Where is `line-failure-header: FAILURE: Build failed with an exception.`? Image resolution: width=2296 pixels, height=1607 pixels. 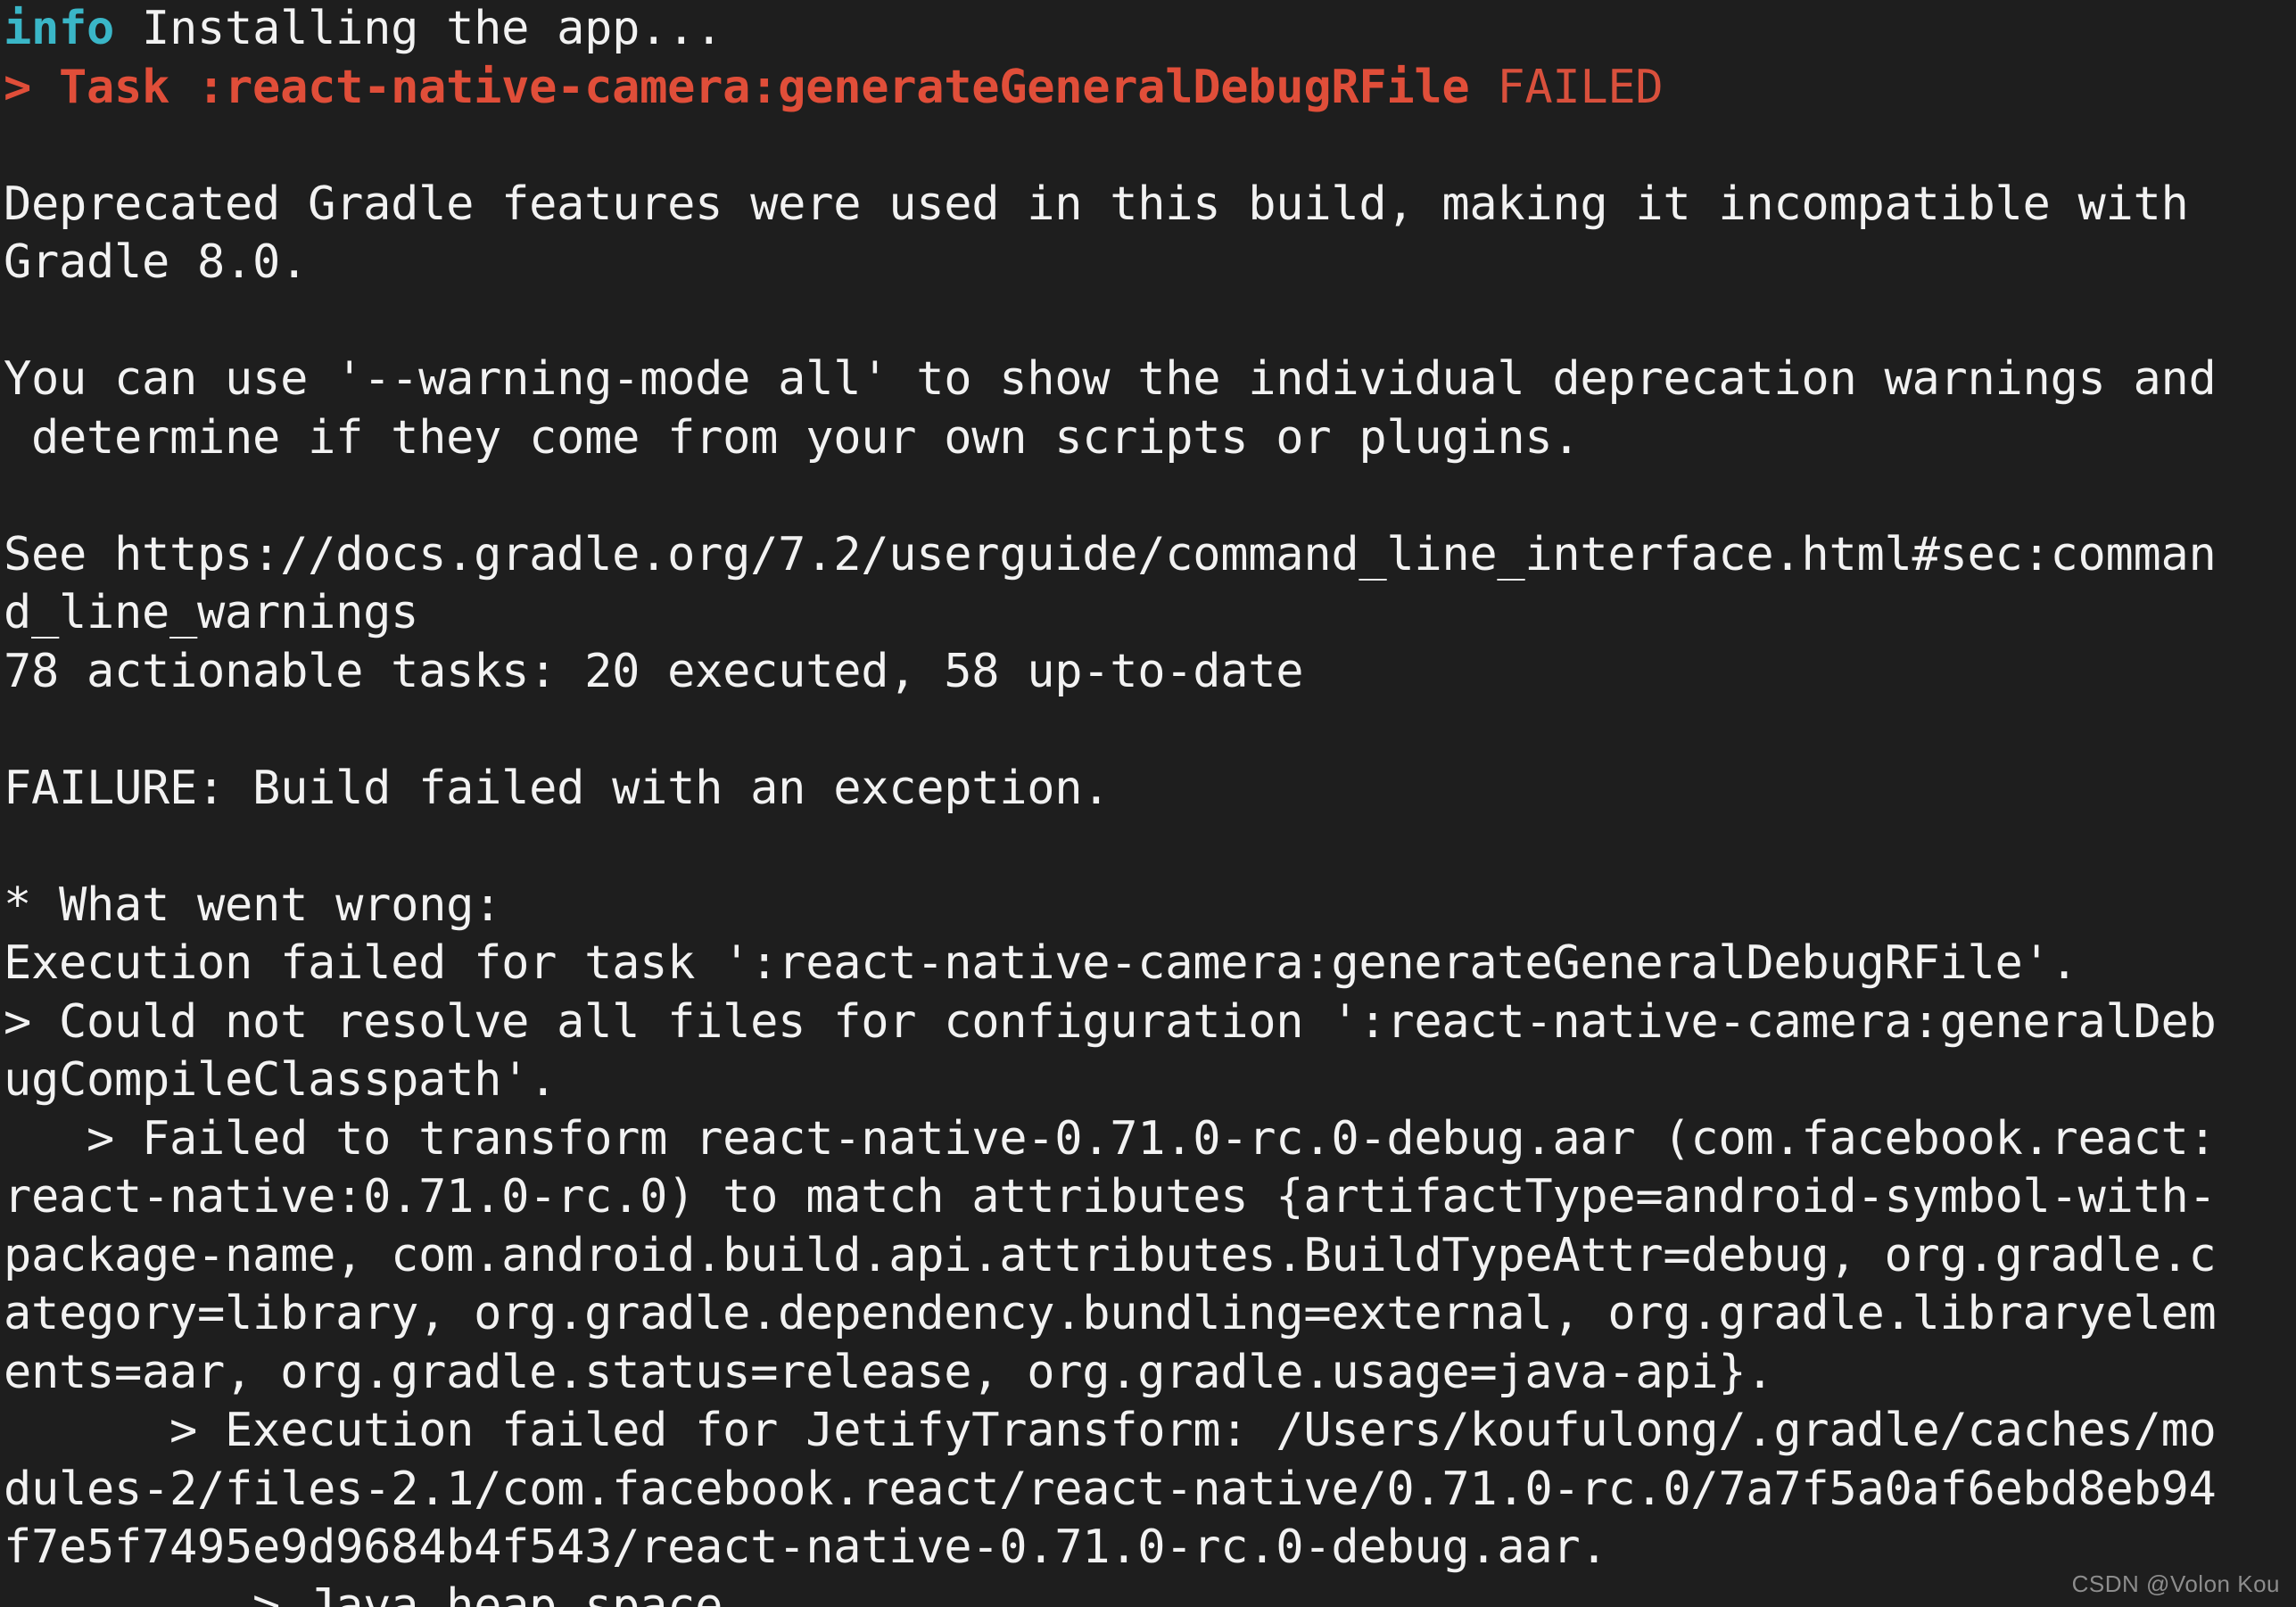 line-failure-header: FAILURE: Build failed with an exception. is located at coordinates (1150, 789).